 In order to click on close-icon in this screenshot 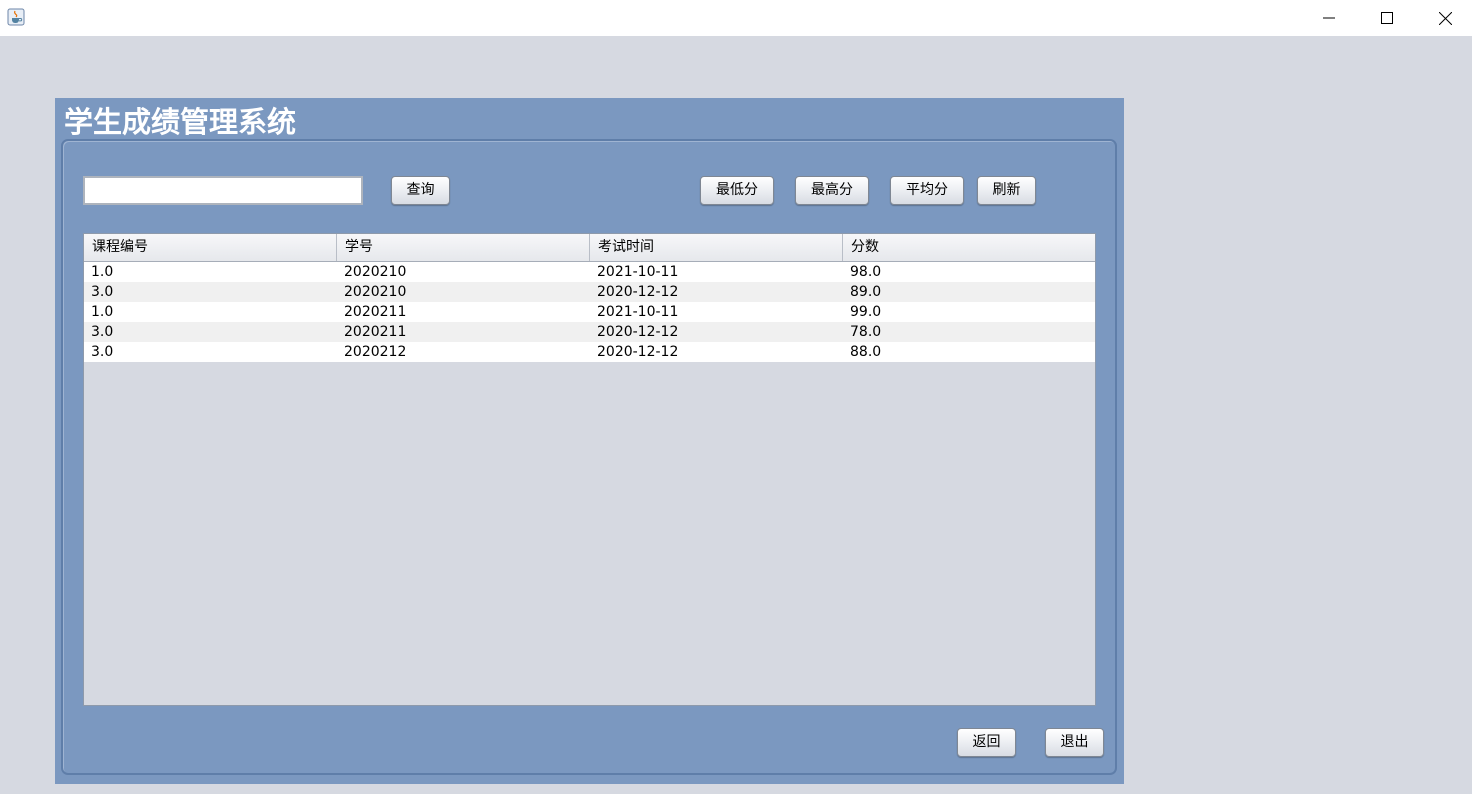, I will do `click(1445, 18)`.